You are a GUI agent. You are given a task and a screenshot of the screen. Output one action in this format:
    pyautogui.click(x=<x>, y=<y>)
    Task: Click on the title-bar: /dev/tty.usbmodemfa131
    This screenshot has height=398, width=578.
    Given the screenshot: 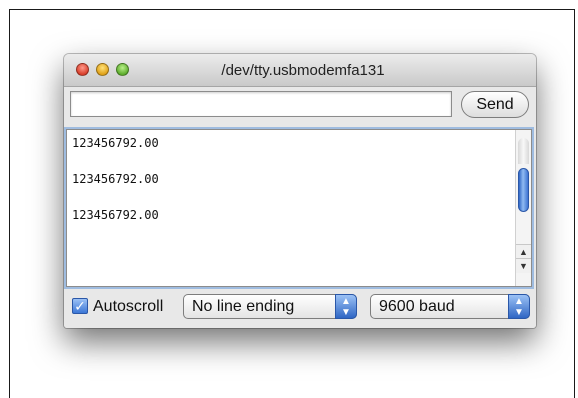 What is the action you would take?
    pyautogui.click(x=300, y=70)
    